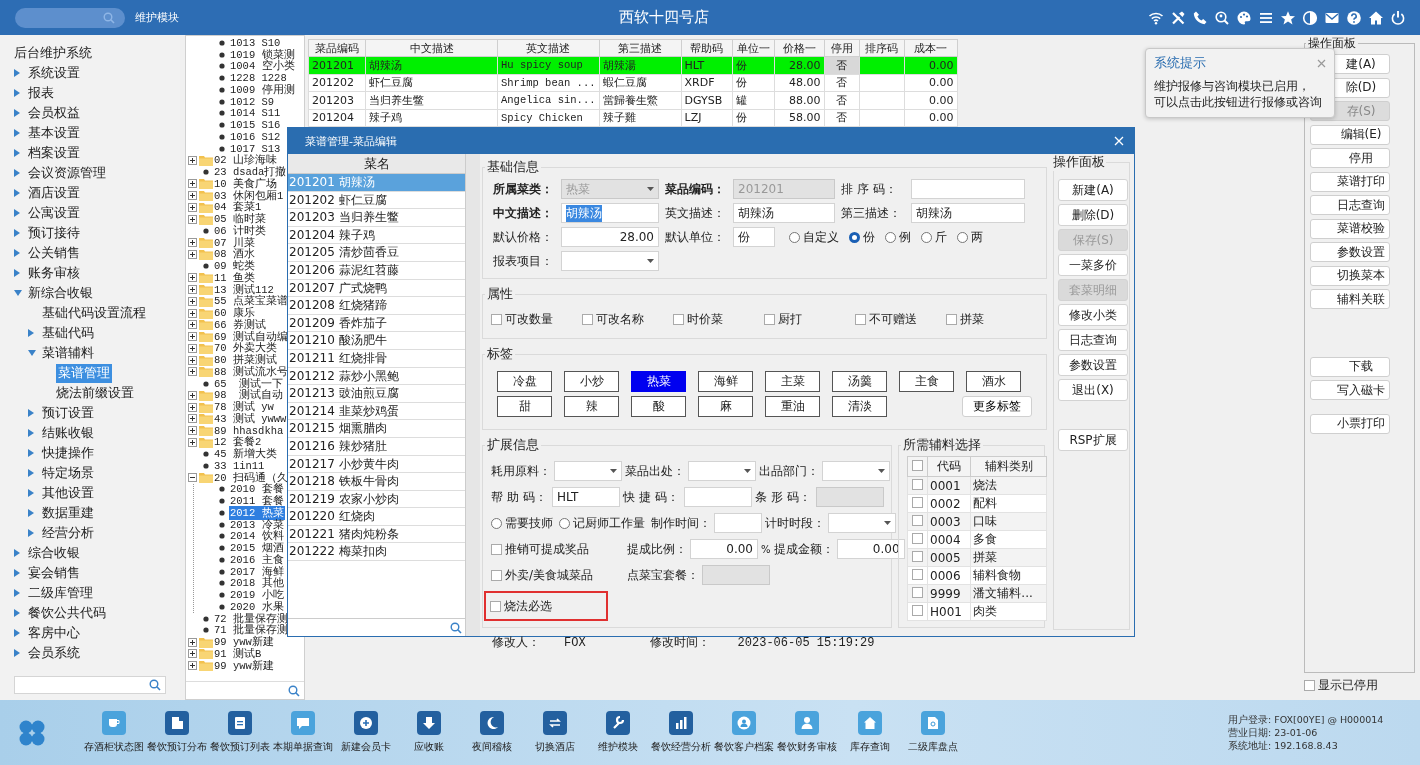  Describe the element at coordinates (1200, 17) in the screenshot. I see `phone-icon` at that location.